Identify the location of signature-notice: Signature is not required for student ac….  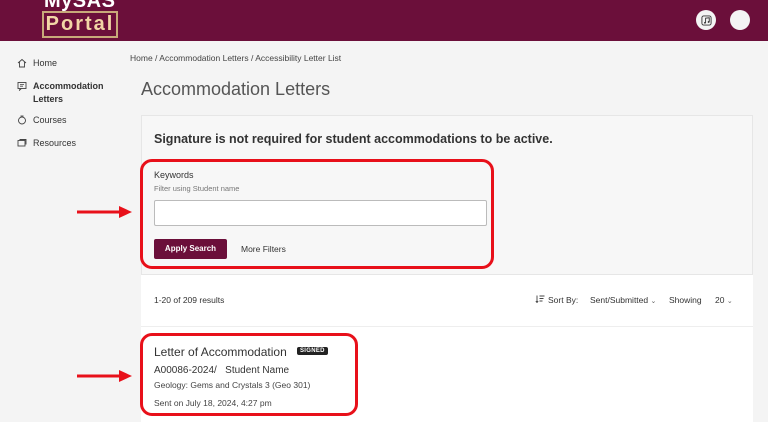
(353, 139).